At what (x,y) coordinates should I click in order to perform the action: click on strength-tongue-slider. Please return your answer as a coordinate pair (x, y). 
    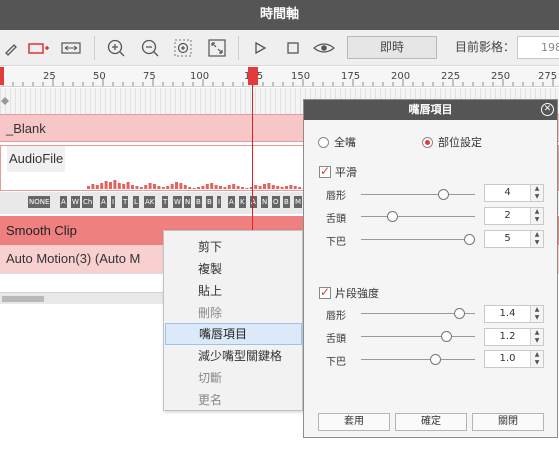
    Looking at the image, I should click on (418, 336).